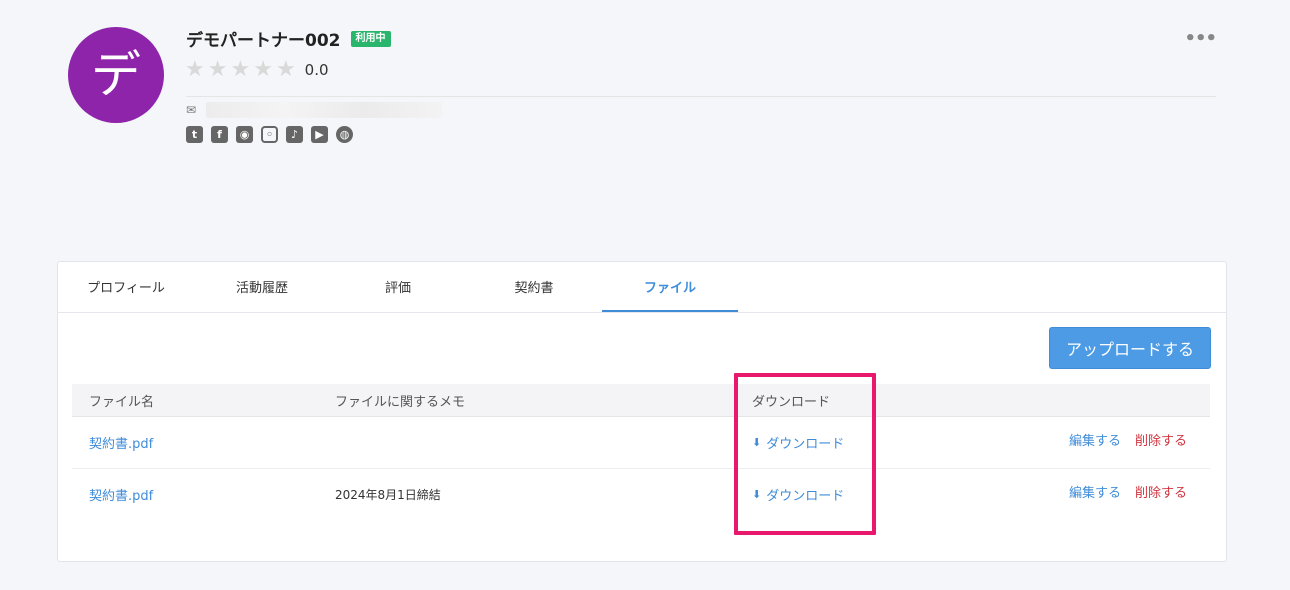 The height and width of the screenshot is (590, 1290). I want to click on table-header: ファイル名 ファイルに関するメモ ダウンロード, so click(641, 400).